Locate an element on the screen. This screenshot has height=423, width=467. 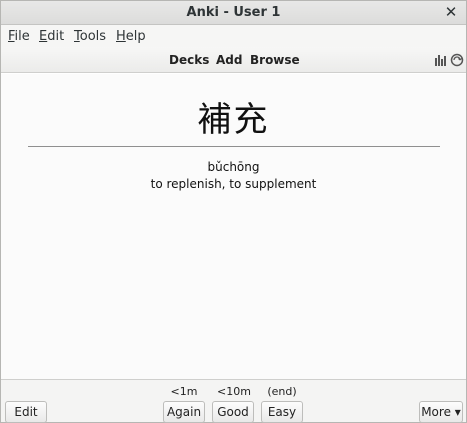
menu-file-label: ile is located at coordinates (22, 36).